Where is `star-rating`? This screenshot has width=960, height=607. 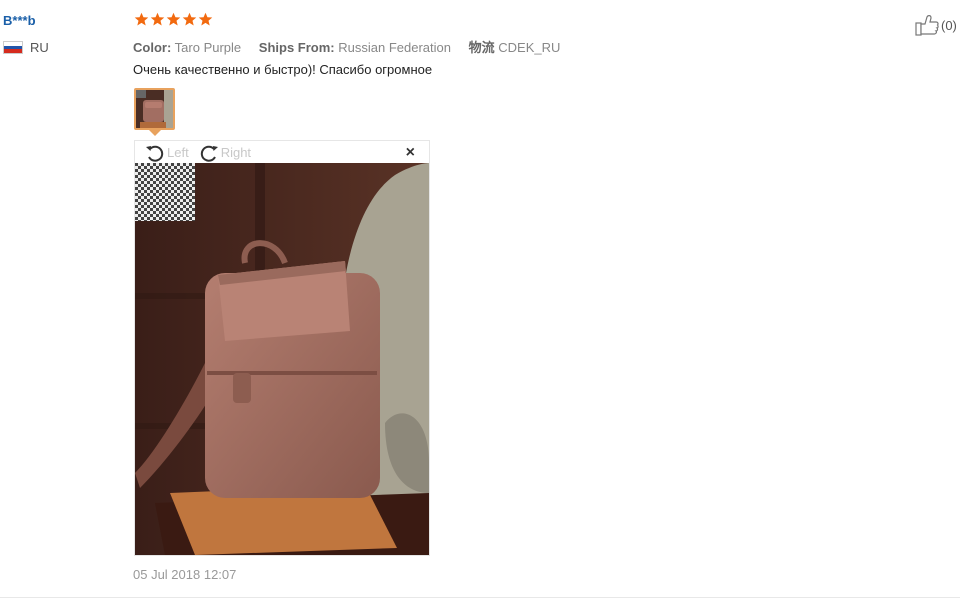
star-rating is located at coordinates (173, 19).